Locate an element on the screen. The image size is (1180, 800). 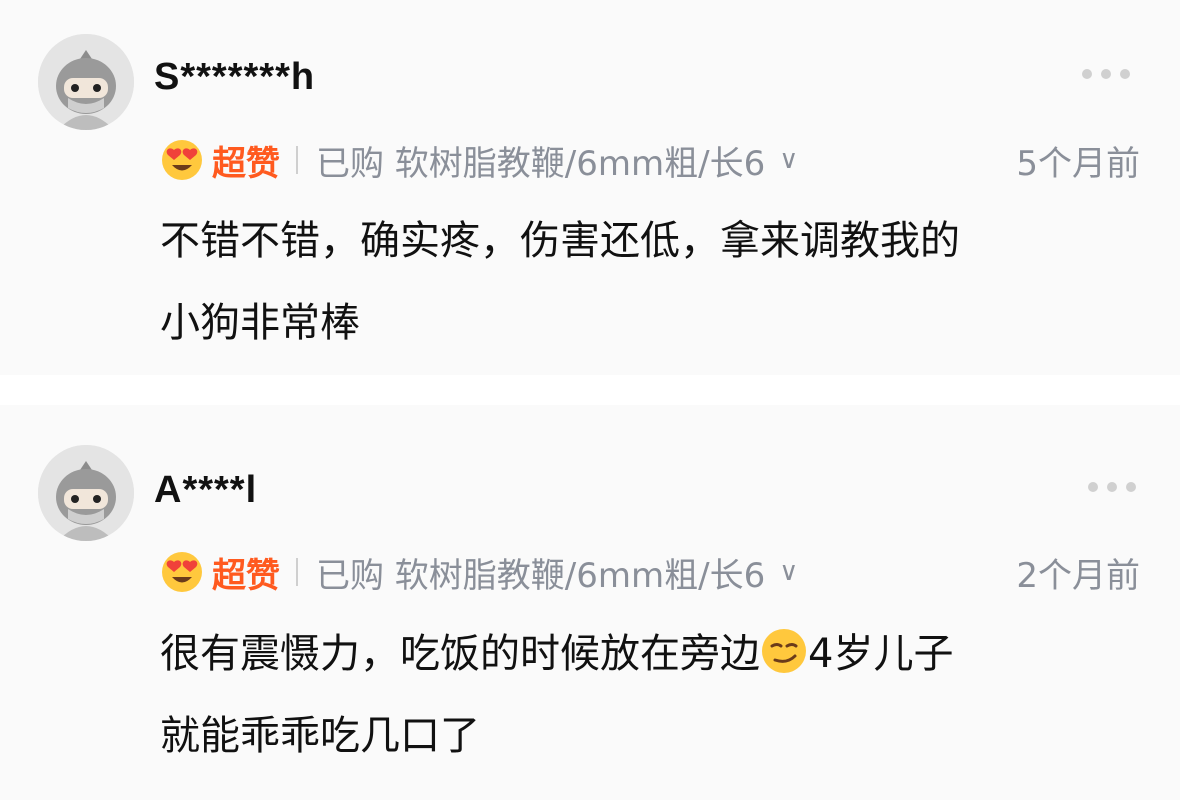
review-meta: 超赞 已购 软树脂教鞭/6mm粗/长6 ∨ 5个月前 is located at coordinates (650, 160).